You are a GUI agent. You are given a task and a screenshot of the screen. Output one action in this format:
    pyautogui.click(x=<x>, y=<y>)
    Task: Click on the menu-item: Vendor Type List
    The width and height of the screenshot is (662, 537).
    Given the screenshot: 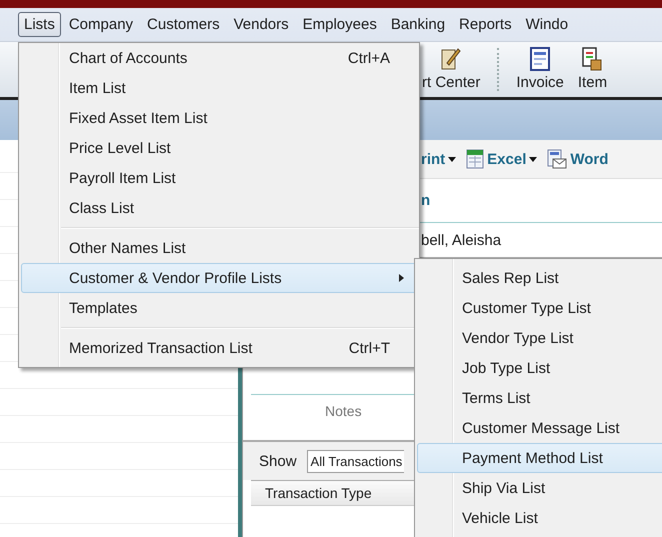 What is the action you would take?
    pyautogui.click(x=539, y=338)
    